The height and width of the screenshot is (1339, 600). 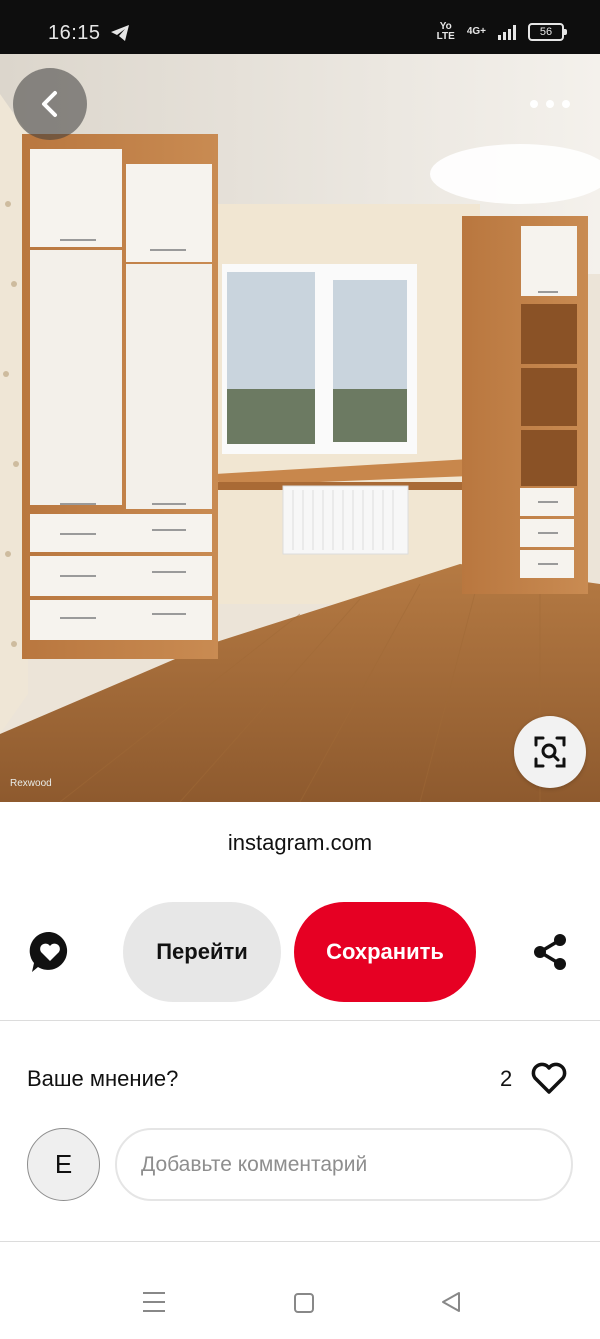 I want to click on avatar: E, so click(x=63, y=1164).